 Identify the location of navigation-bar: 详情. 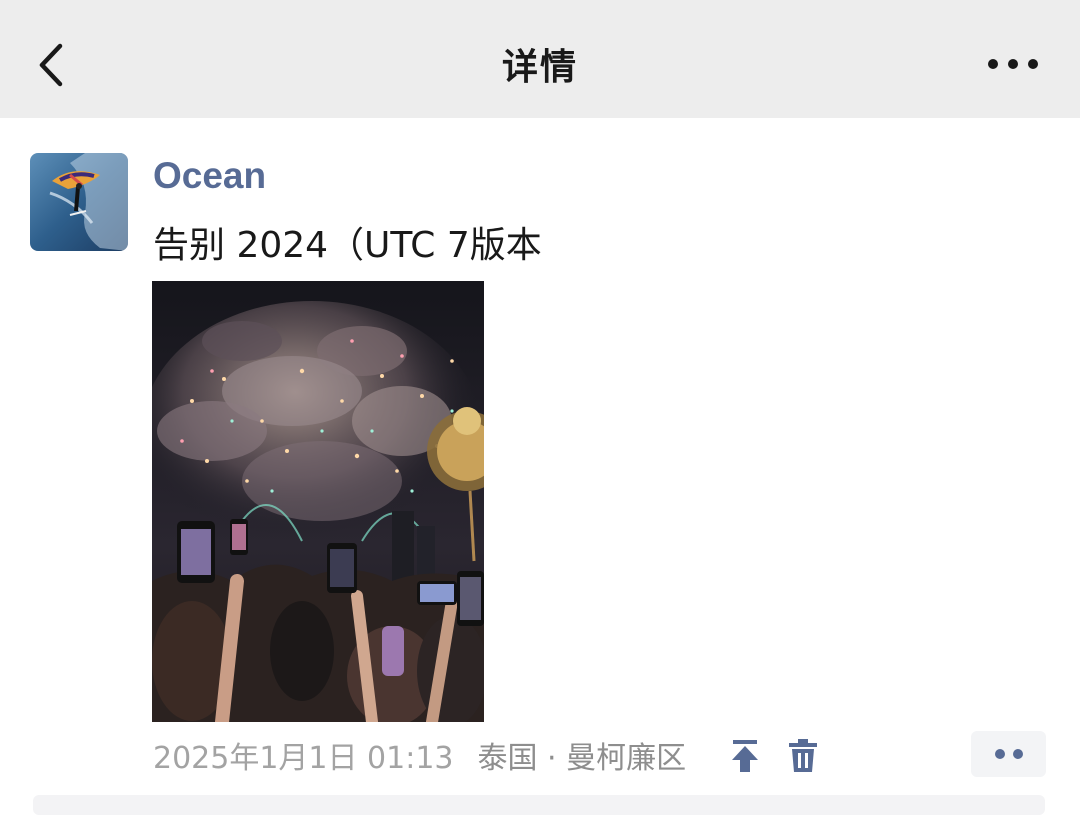
(540, 59).